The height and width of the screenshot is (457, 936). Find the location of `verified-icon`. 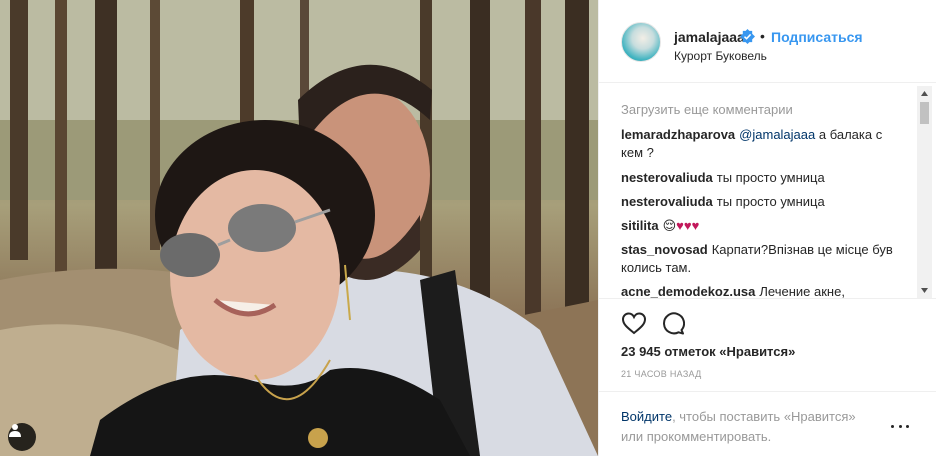

verified-icon is located at coordinates (747, 36).